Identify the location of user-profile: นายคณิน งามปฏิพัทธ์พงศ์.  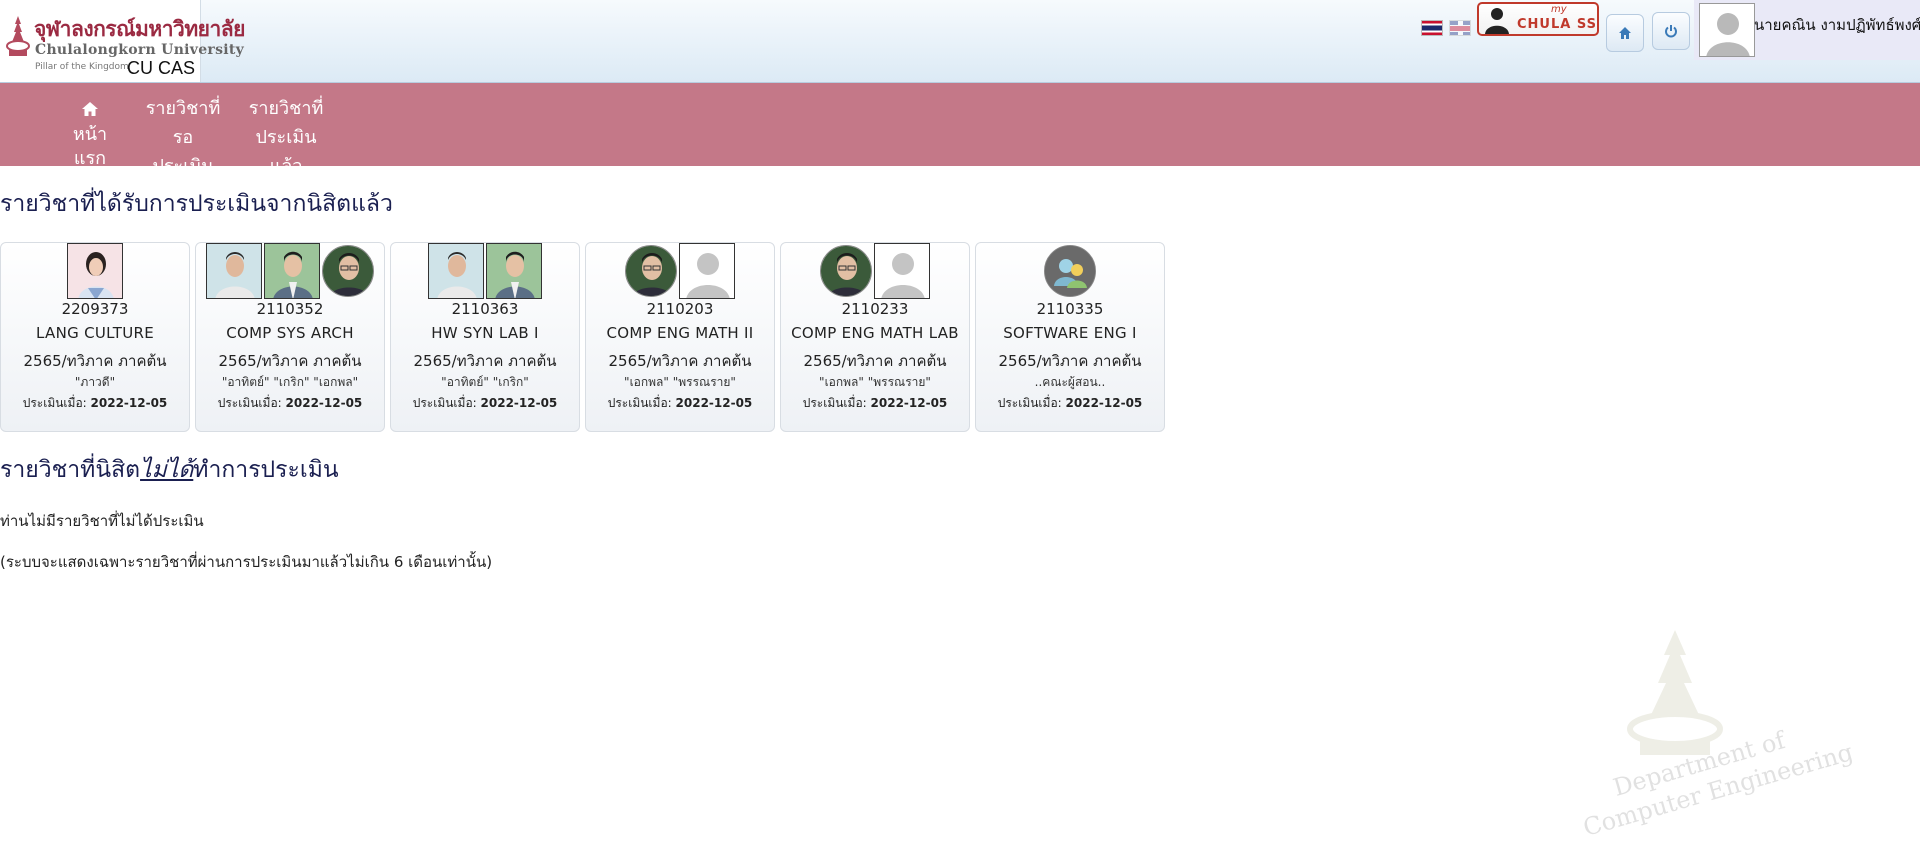
(1807, 30).